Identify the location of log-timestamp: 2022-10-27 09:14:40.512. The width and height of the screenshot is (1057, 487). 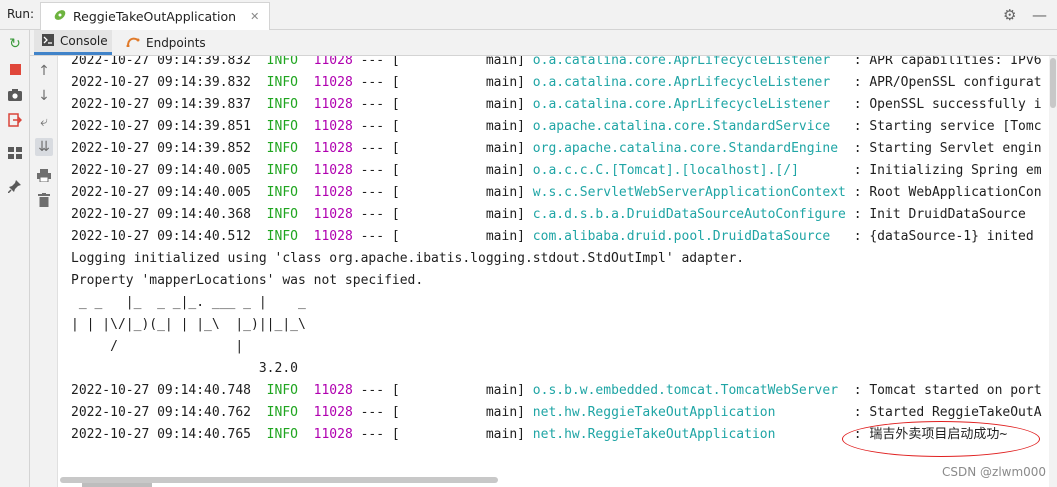
(161, 236).